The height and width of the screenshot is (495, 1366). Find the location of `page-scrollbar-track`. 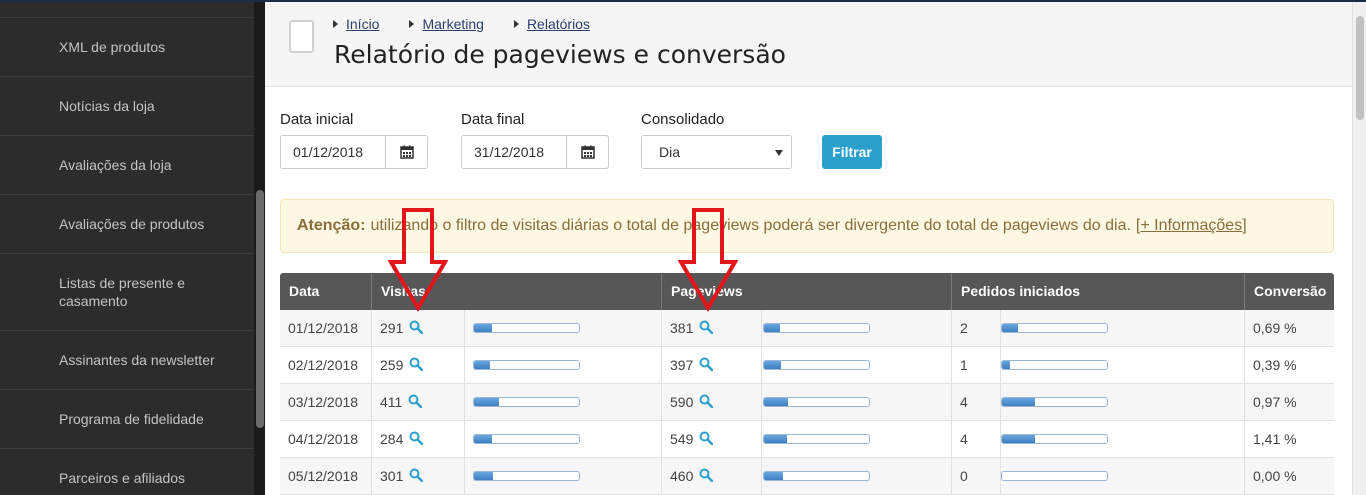

page-scrollbar-track is located at coordinates (1359, 248).